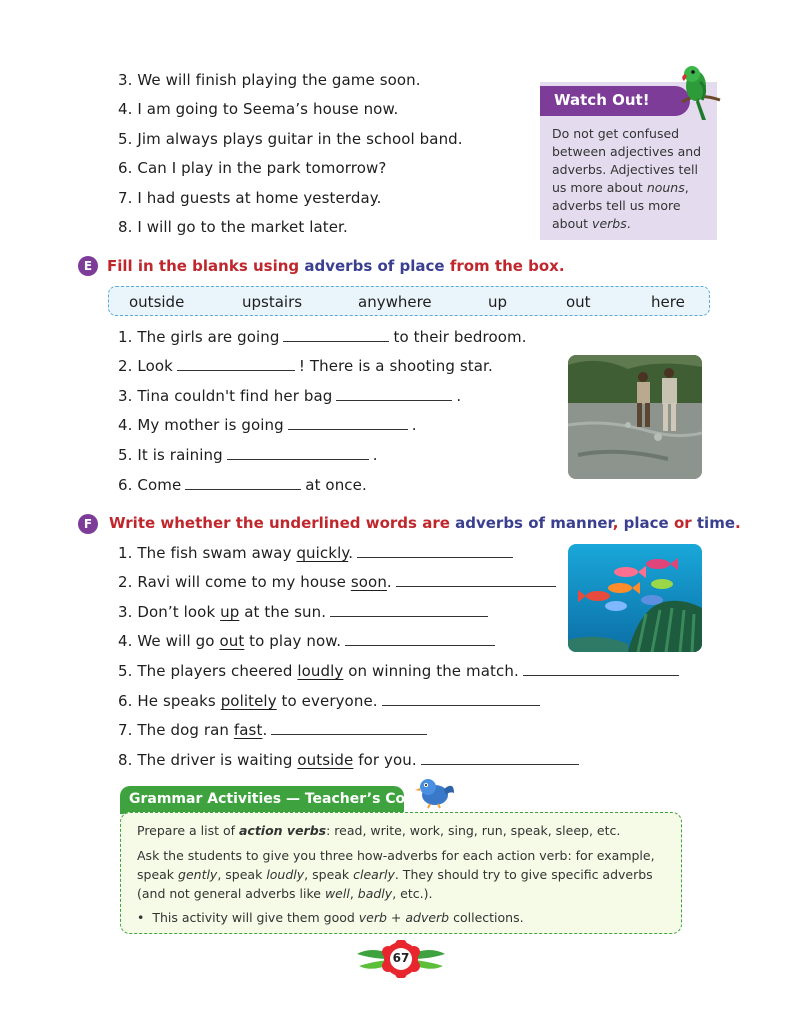 This screenshot has height=1024, width=800. Describe the element at coordinates (602, 100) in the screenshot. I see `watch-out-title: Watch Out!` at that location.